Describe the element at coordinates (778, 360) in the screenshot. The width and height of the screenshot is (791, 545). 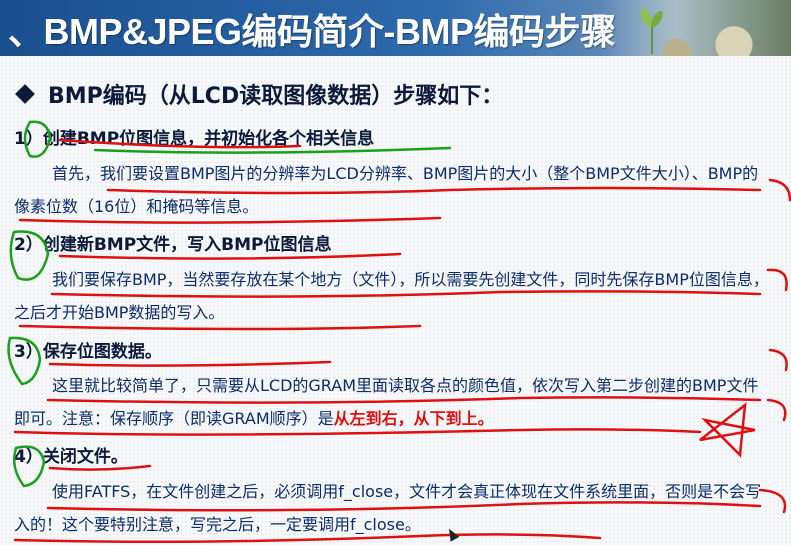
I see `margin-mark` at that location.